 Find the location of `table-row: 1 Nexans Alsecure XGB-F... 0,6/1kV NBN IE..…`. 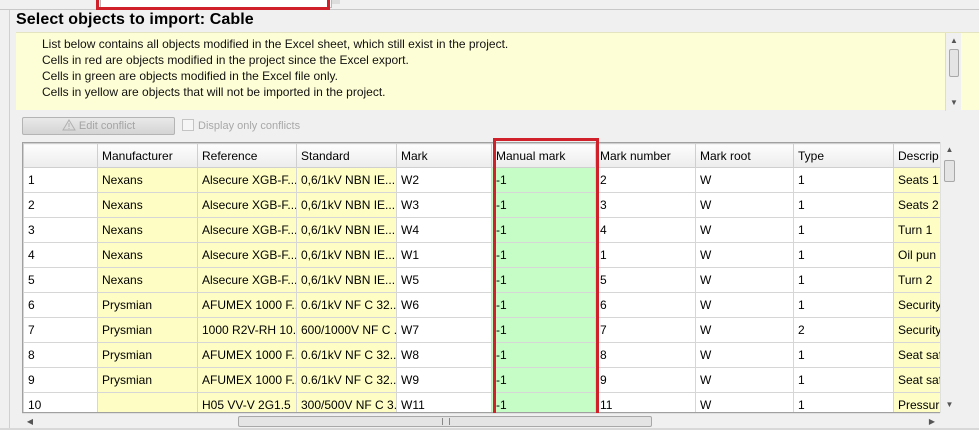

table-row: 1 Nexans Alsecure XGB-F... 0,6/1kV NBN IE..… is located at coordinates (489, 180).